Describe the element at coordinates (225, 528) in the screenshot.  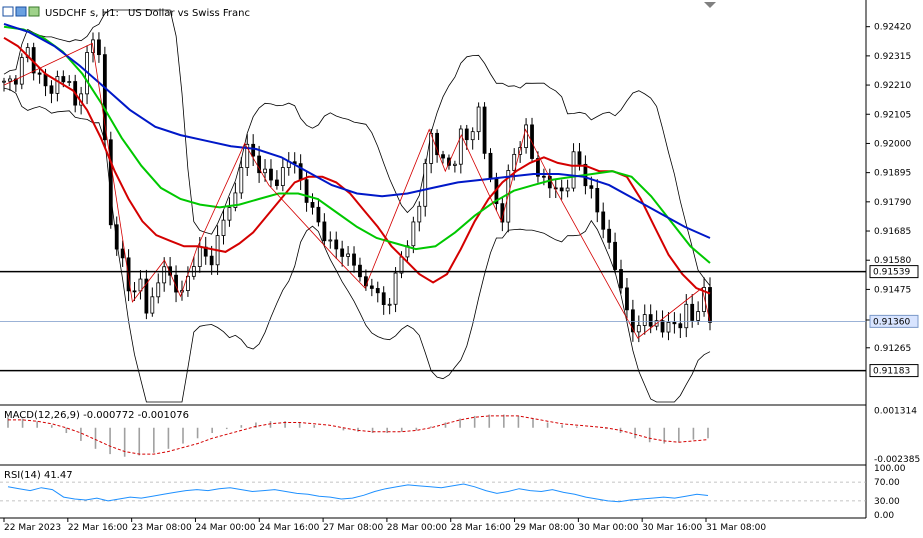
I see `time-tick-label: 24 Mar 00:00` at that location.